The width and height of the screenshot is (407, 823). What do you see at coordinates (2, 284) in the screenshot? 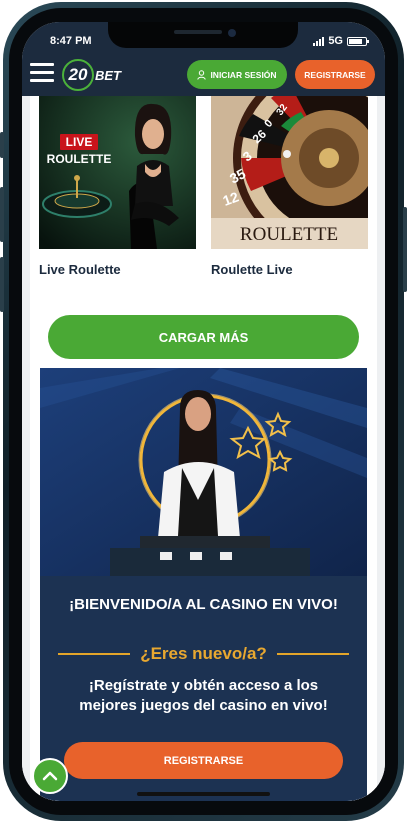
I see `volume-down-button` at bounding box center [2, 284].